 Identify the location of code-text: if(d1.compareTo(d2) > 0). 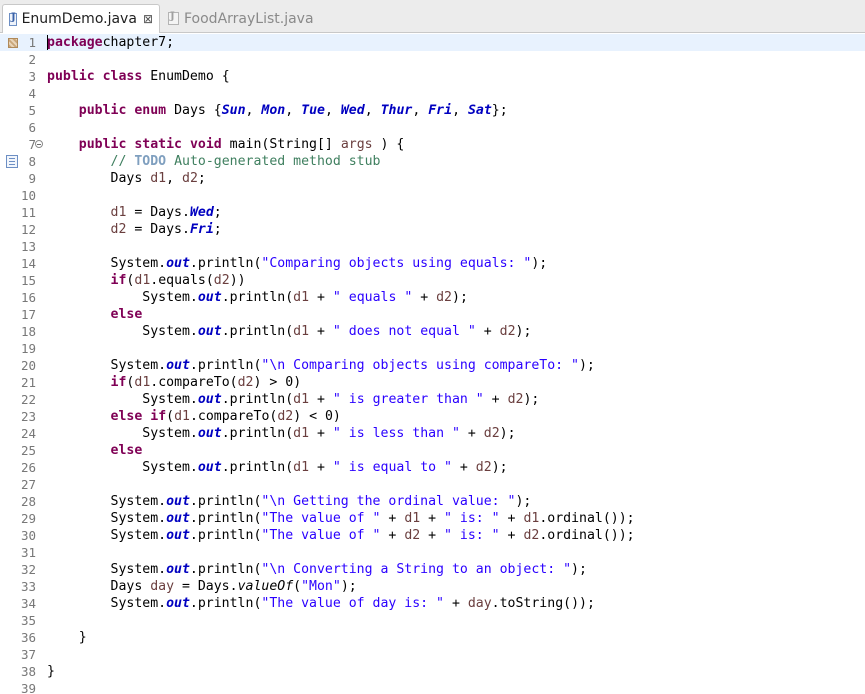
(174, 382).